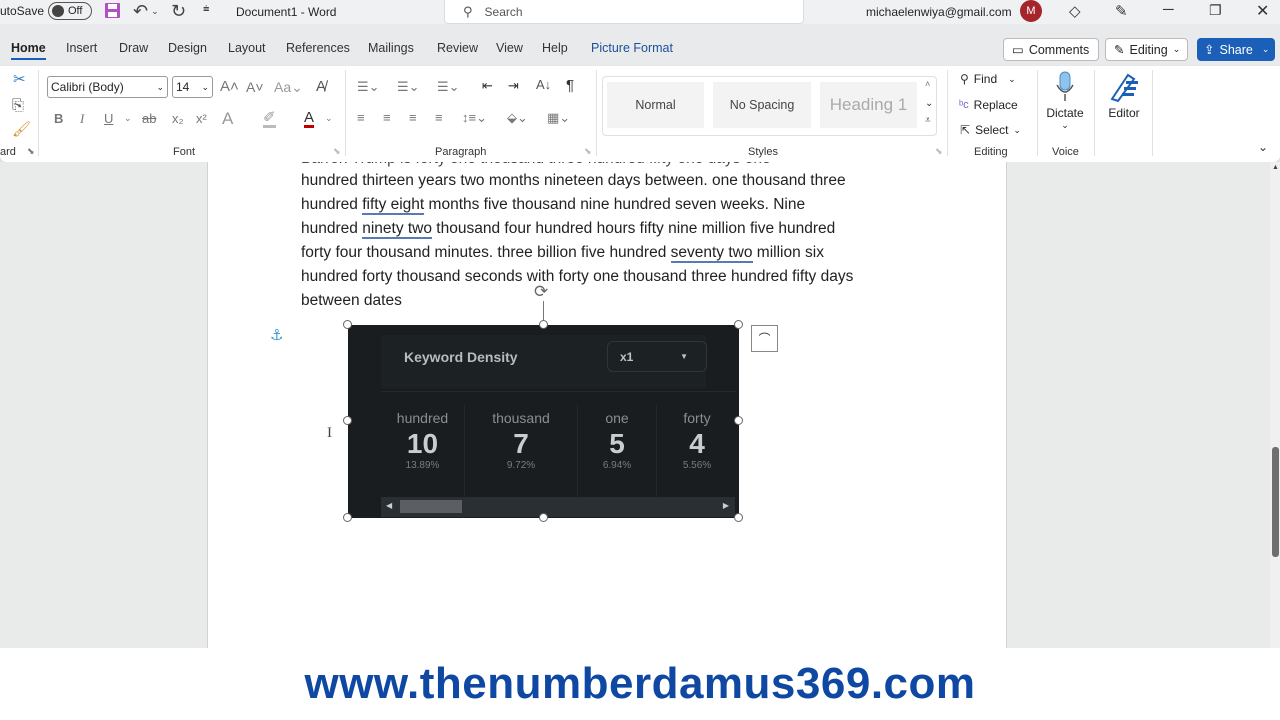 The width and height of the screenshot is (1280, 720). I want to click on comments-button: ▭ Comments, so click(1051, 49).